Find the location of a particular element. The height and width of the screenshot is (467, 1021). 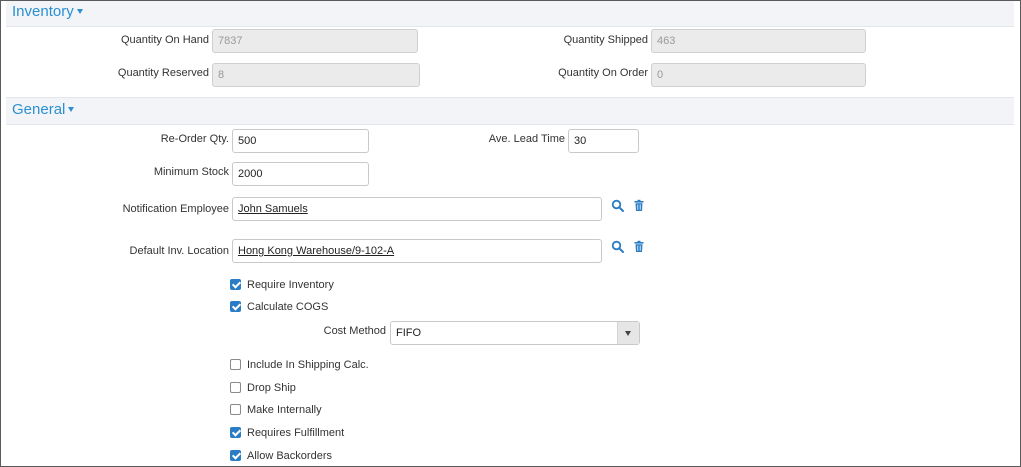

checkbox-label: Require Inventory is located at coordinates (290, 285).